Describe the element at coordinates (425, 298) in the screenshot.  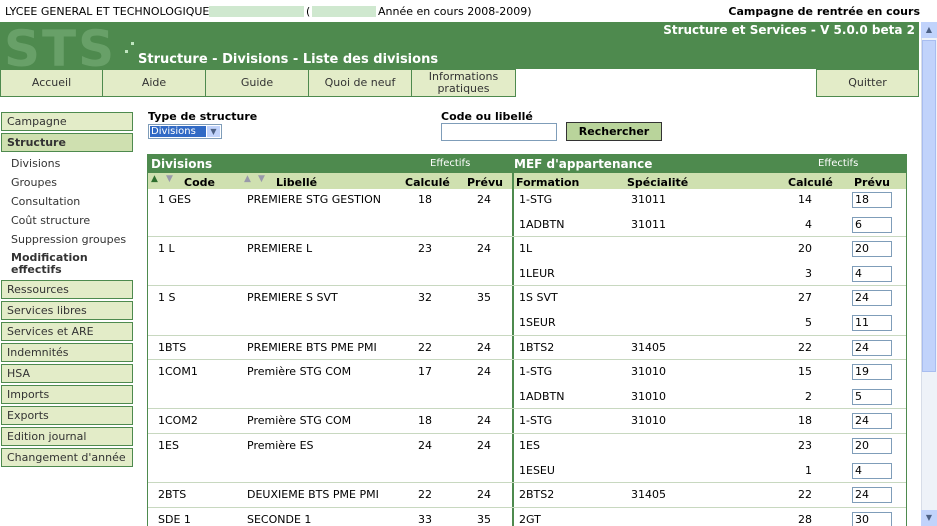
I see `division-calcule: 32` at that location.